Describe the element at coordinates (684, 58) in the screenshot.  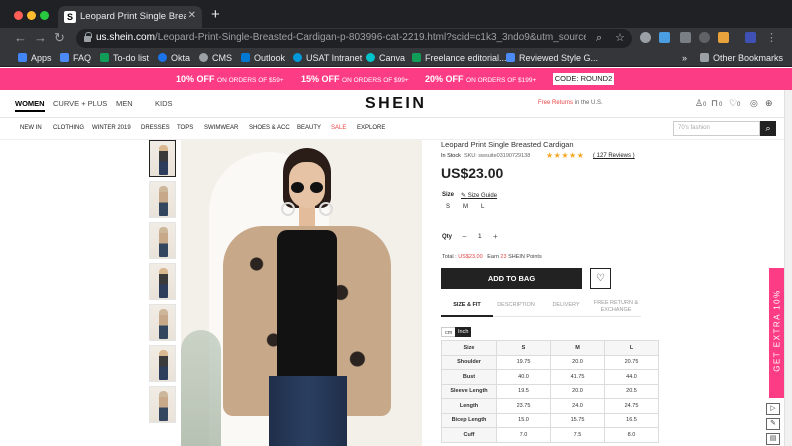
I see `more-bookmarks-chevron-icon: »` at that location.